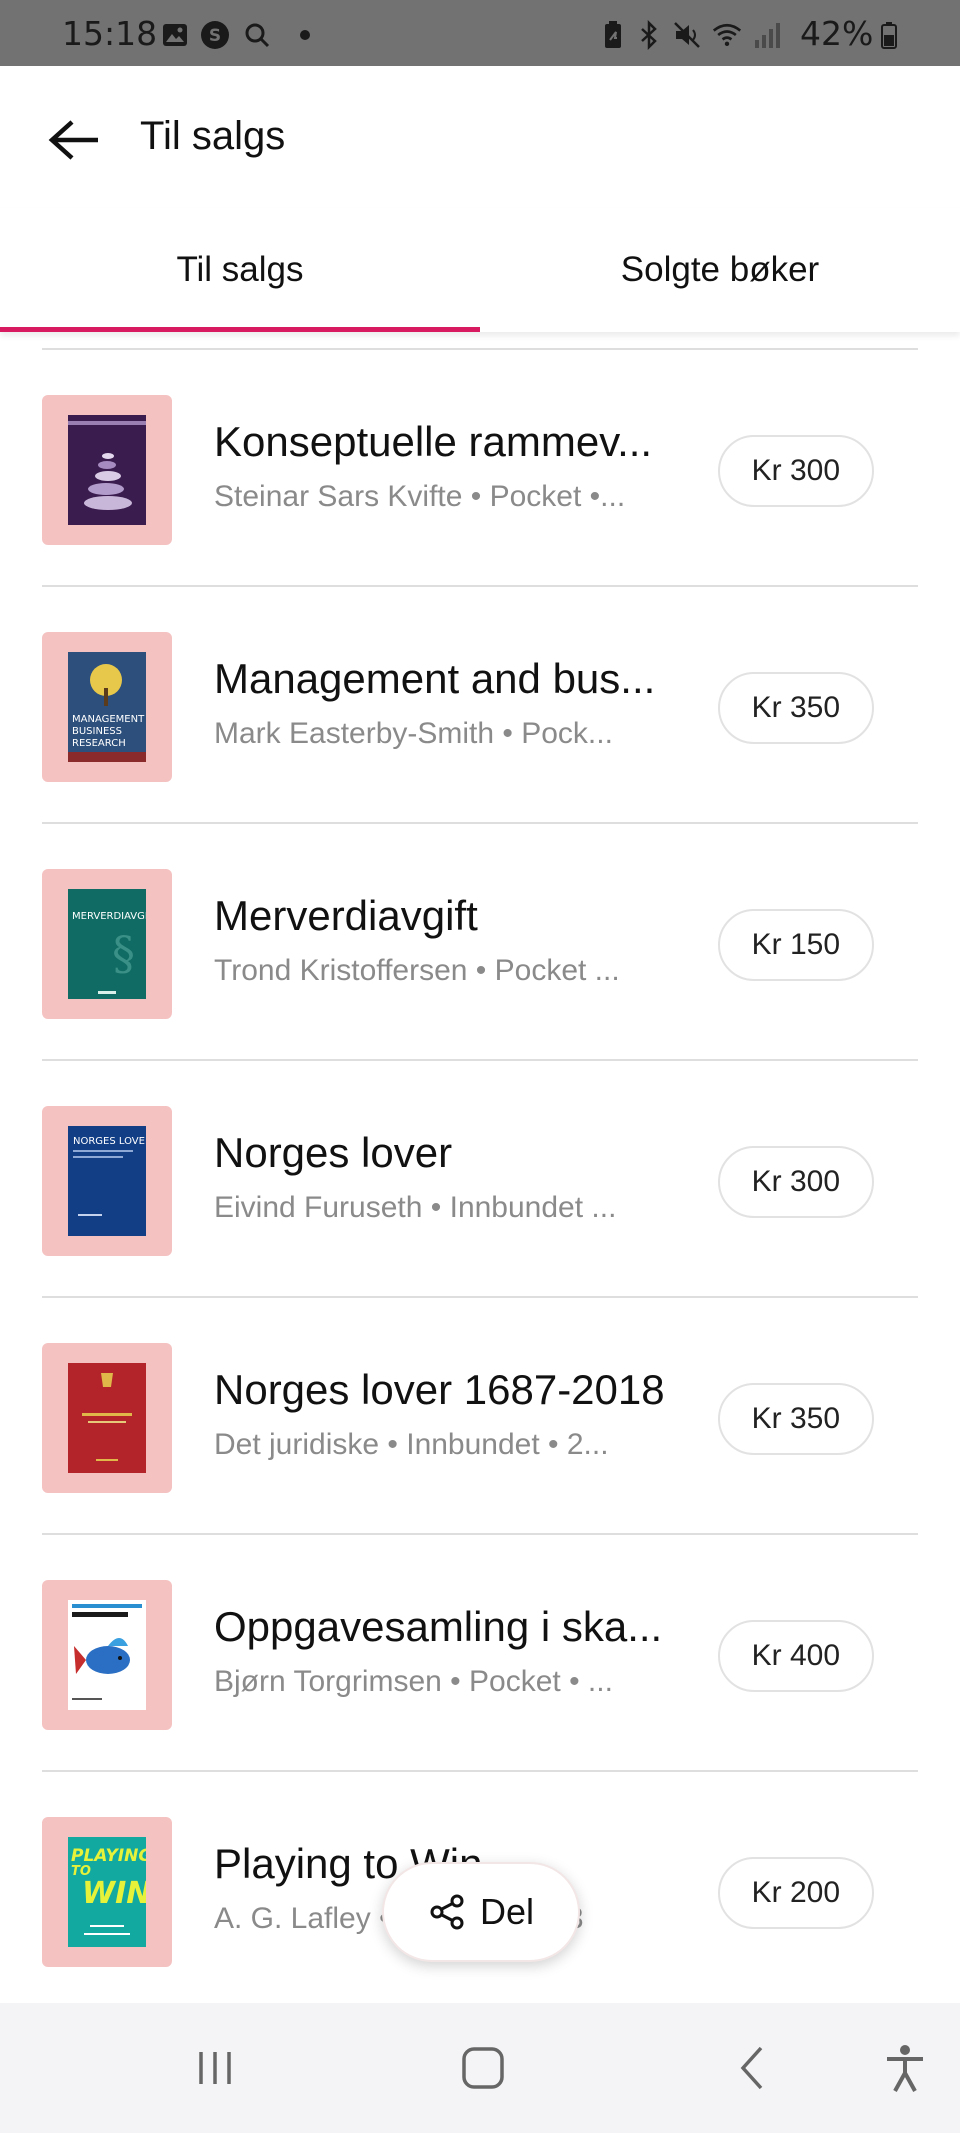 The height and width of the screenshot is (2133, 960). I want to click on fish-cover, so click(107, 1655).